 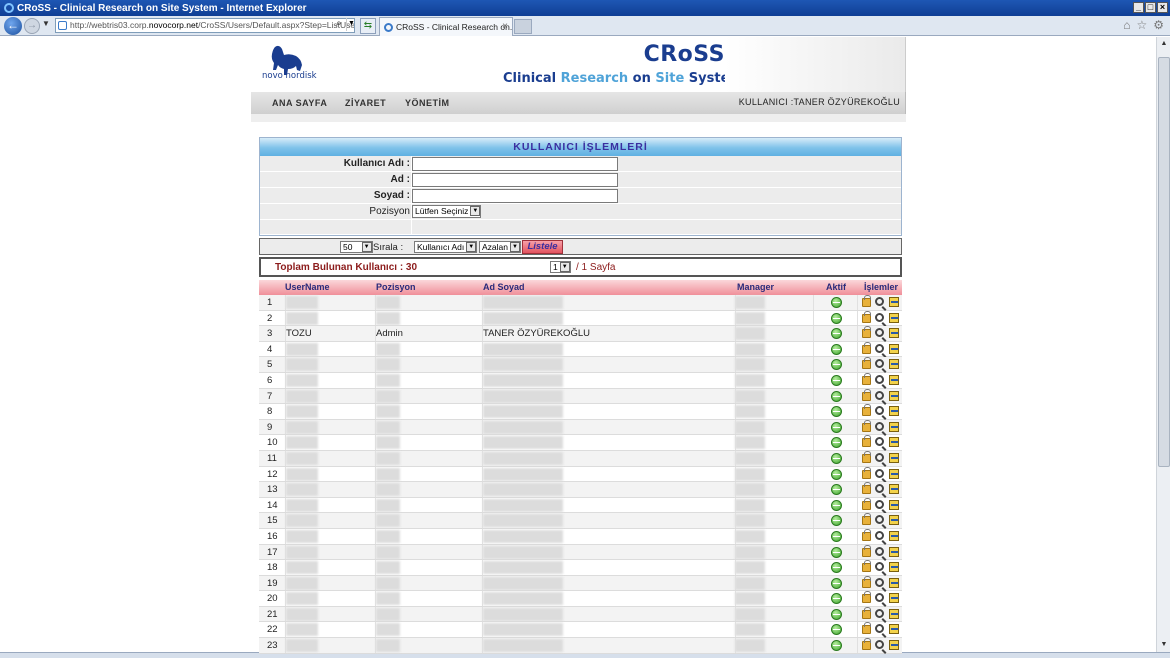 What do you see at coordinates (32, 26) in the screenshot?
I see `forward-arrow-icon: →` at bounding box center [32, 26].